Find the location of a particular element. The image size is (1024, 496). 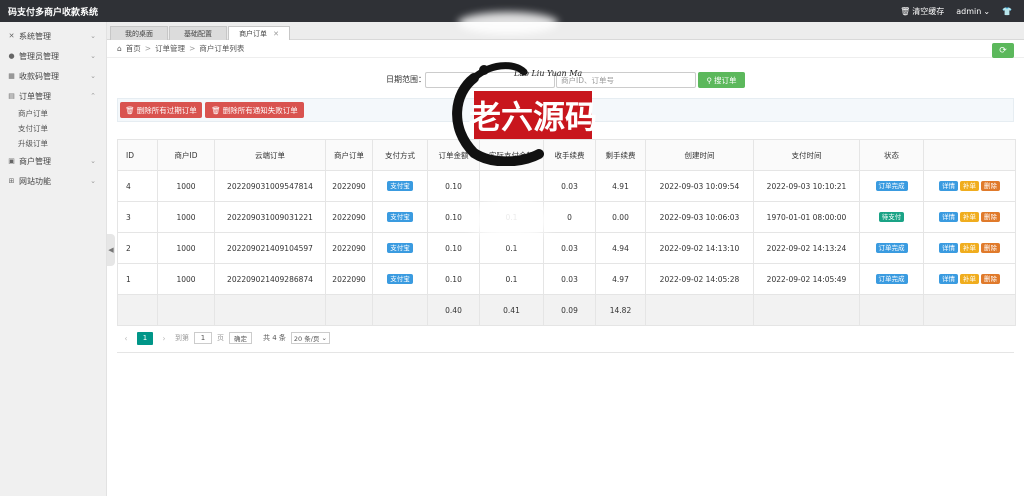

sidebar-item-label: 管理员管理 is located at coordinates (39, 56).